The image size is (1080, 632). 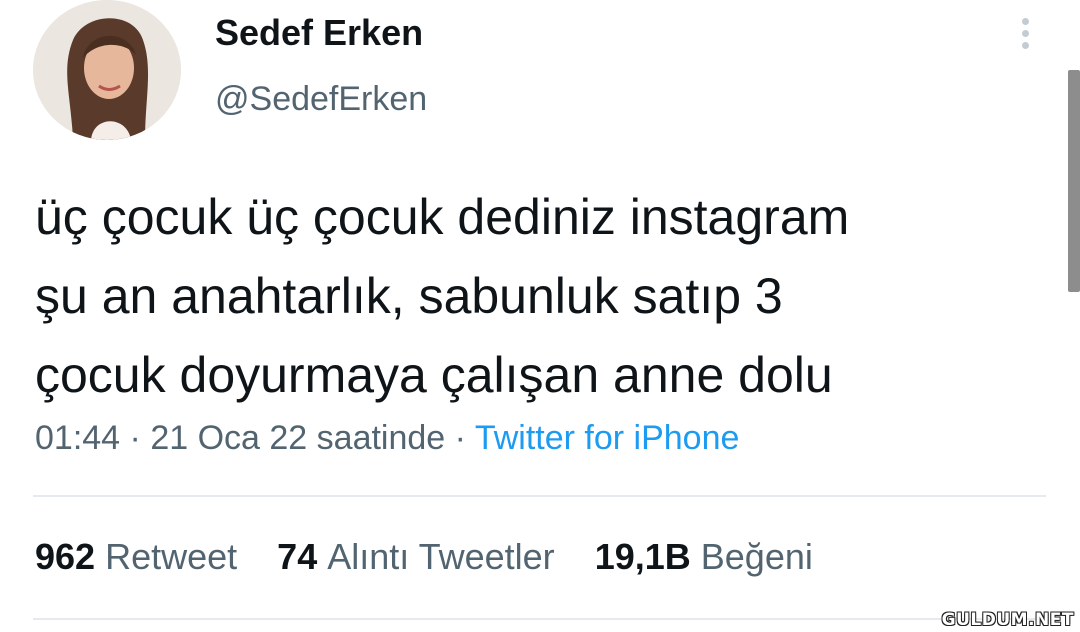 I want to click on tweet-time: 01:44, so click(x=77, y=438).